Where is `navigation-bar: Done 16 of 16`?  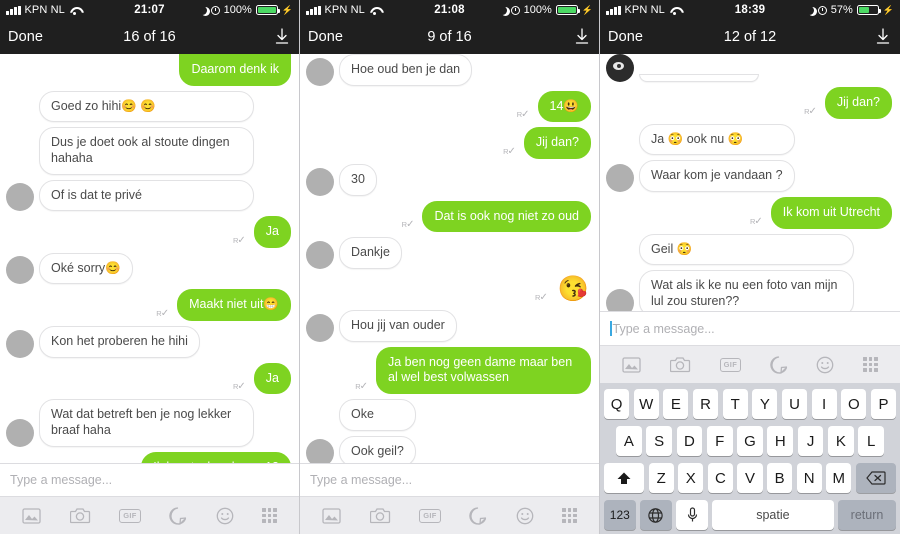
navigation-bar: Done 16 of 16 is located at coordinates (149, 37).